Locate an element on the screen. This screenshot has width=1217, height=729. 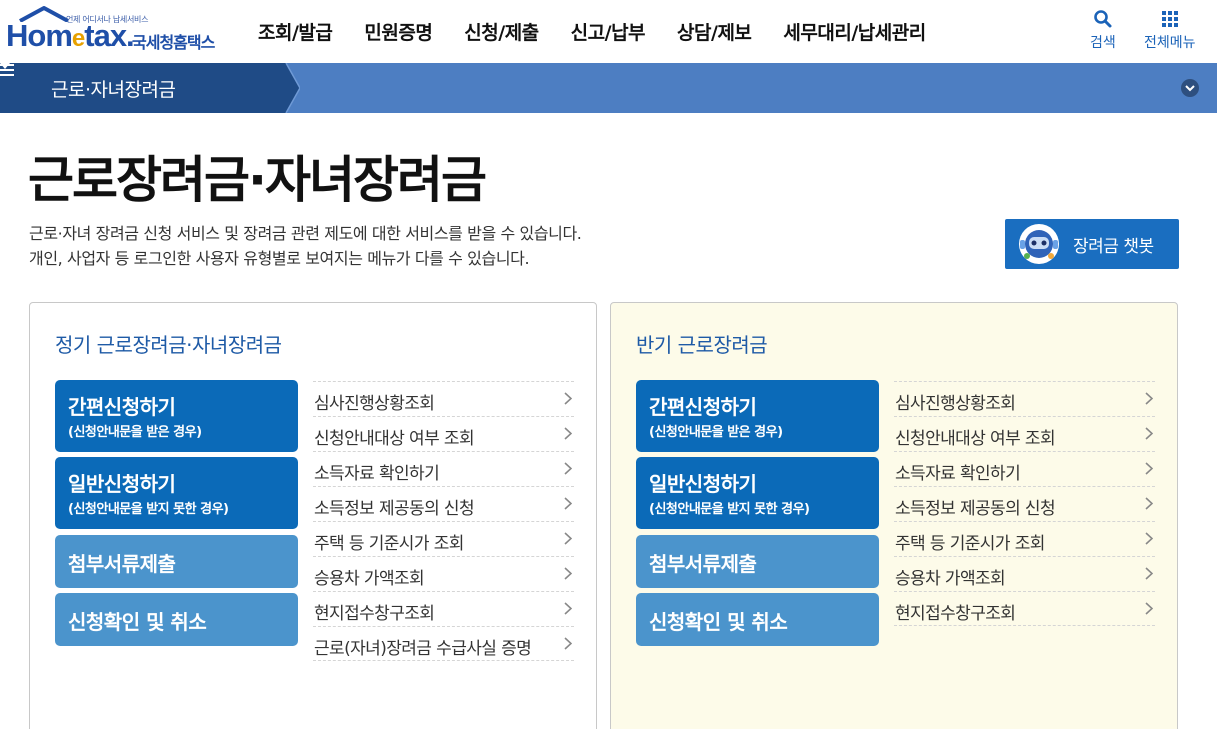
panel-title: 정기 근로장려금·자녀장려금 is located at coordinates (168, 345).